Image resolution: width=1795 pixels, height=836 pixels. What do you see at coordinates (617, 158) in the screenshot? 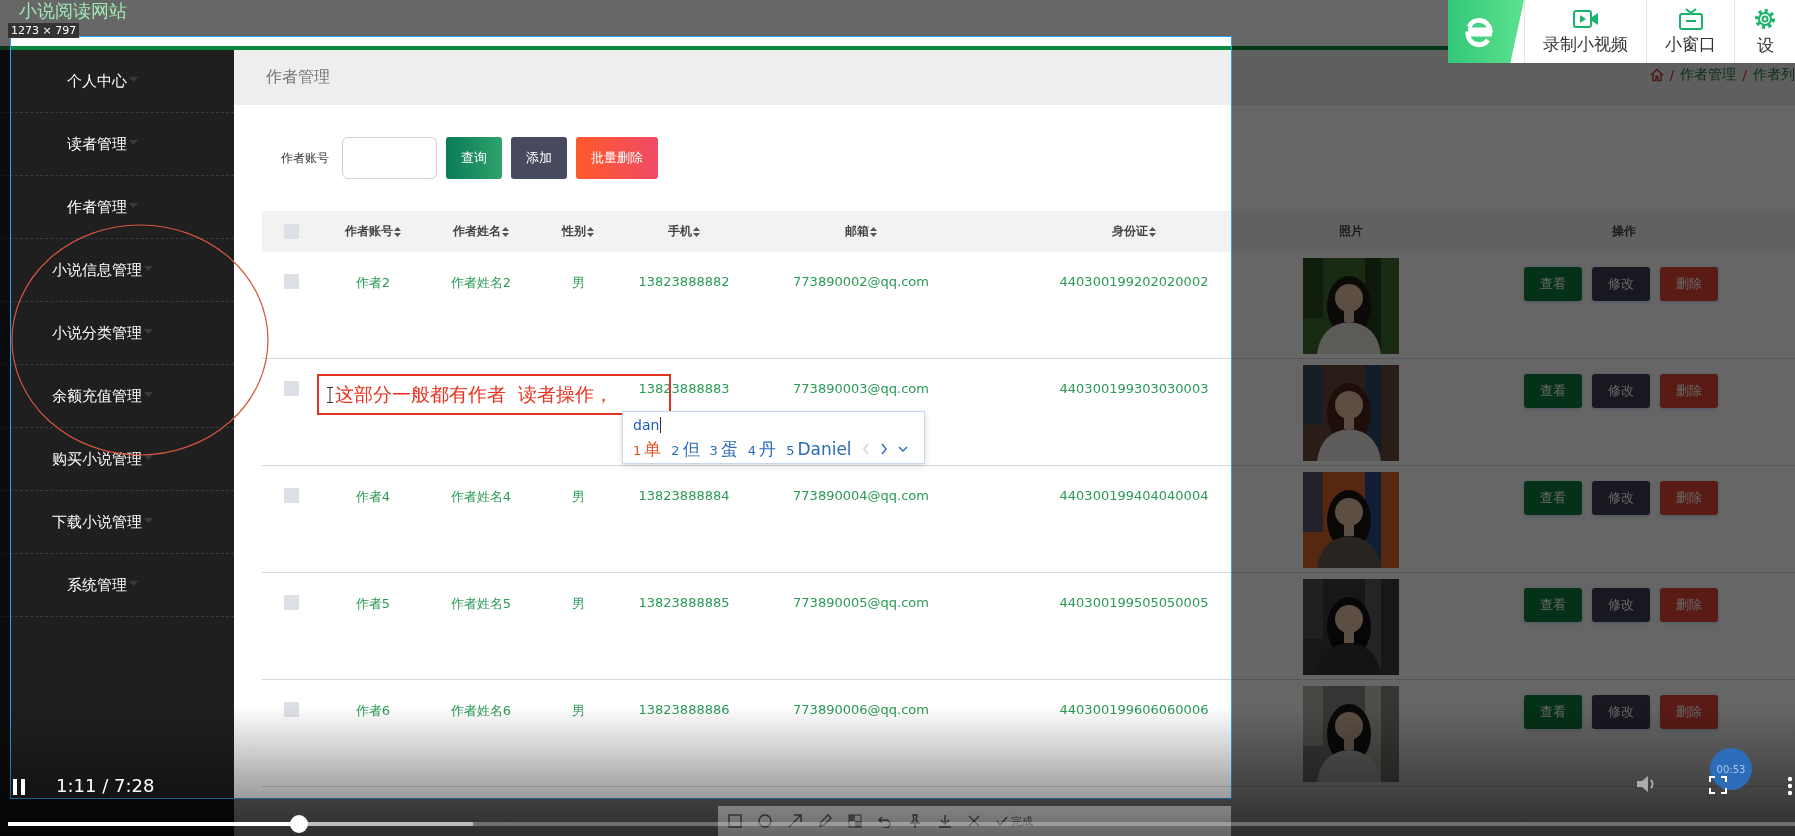
I see `toolbar-button: 批量删除` at bounding box center [617, 158].